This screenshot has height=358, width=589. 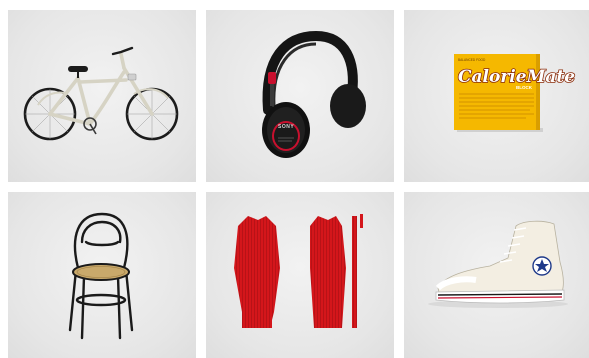 I want to click on product-tile-textile, so click(x=300, y=275).